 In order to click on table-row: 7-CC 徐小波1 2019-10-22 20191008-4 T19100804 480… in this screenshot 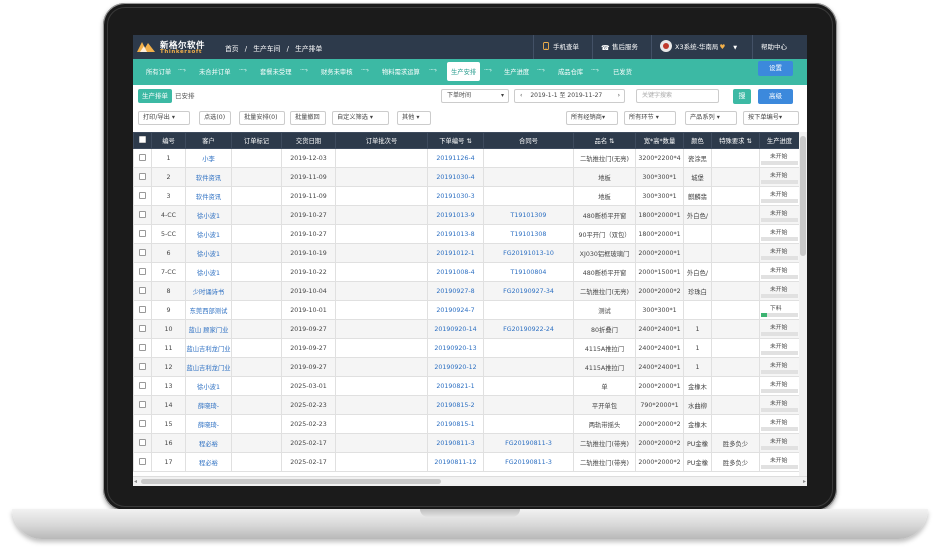, I will do `click(466, 272)`.